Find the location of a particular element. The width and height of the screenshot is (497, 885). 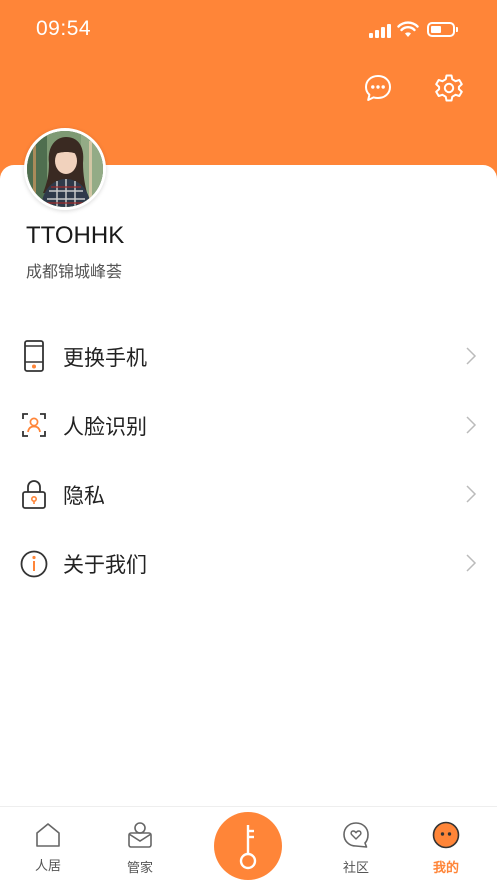

menu-item-label: 关于我们 is located at coordinates (105, 565).